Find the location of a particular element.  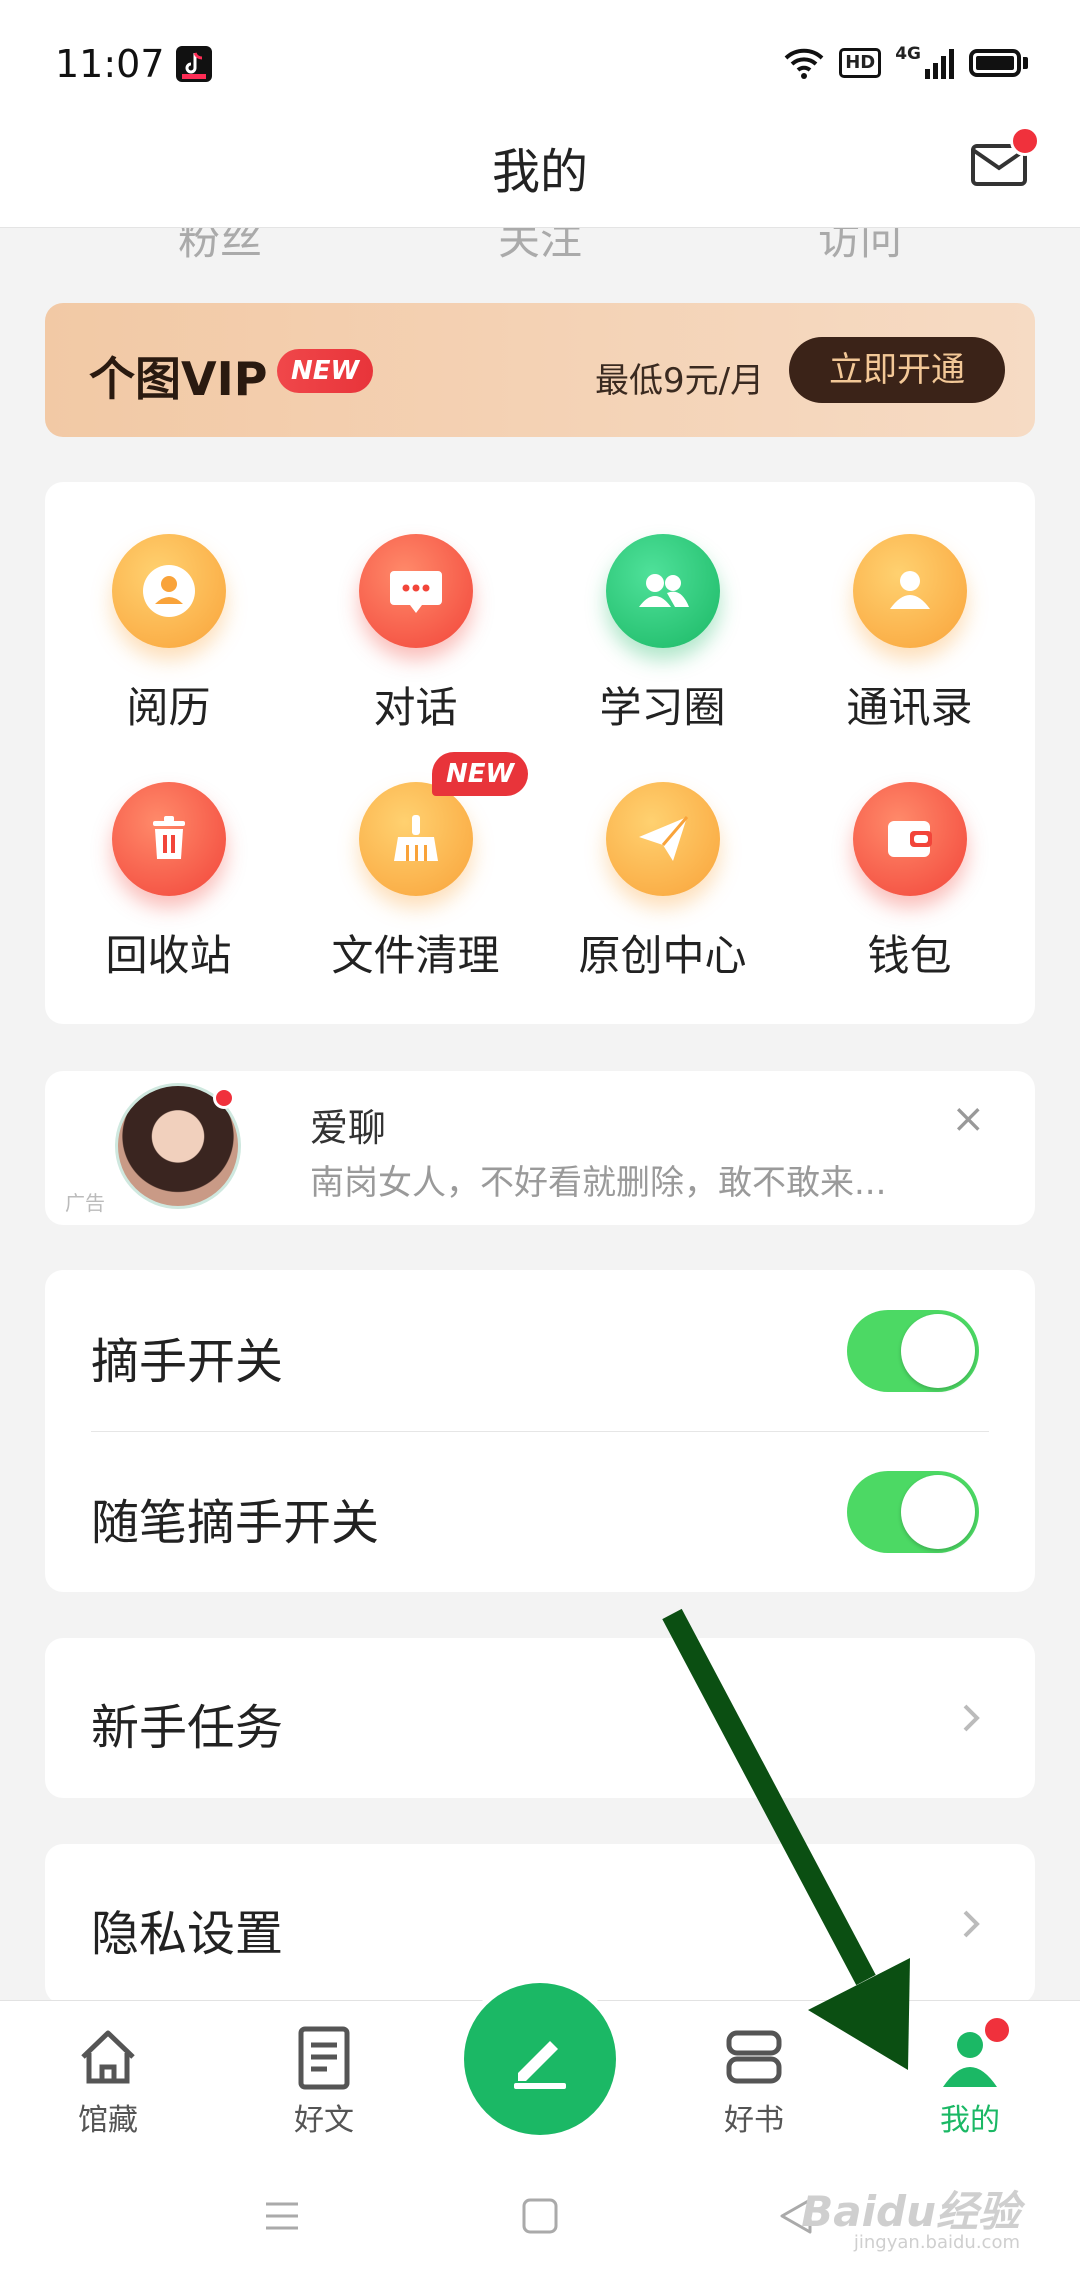

toggle-card: 摘手开关 随笔摘手开关 is located at coordinates (540, 1431).